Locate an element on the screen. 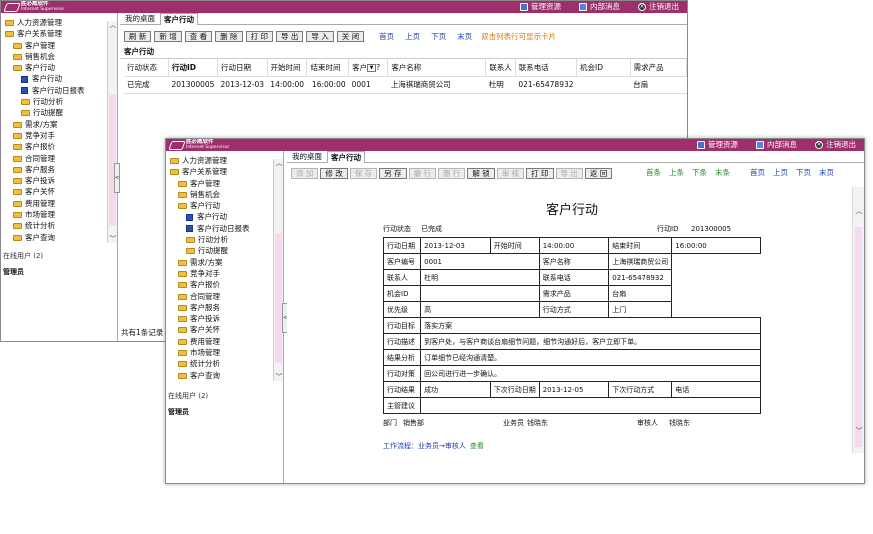 This screenshot has height=534, width=873. view-button: 查 看 is located at coordinates (198, 36).